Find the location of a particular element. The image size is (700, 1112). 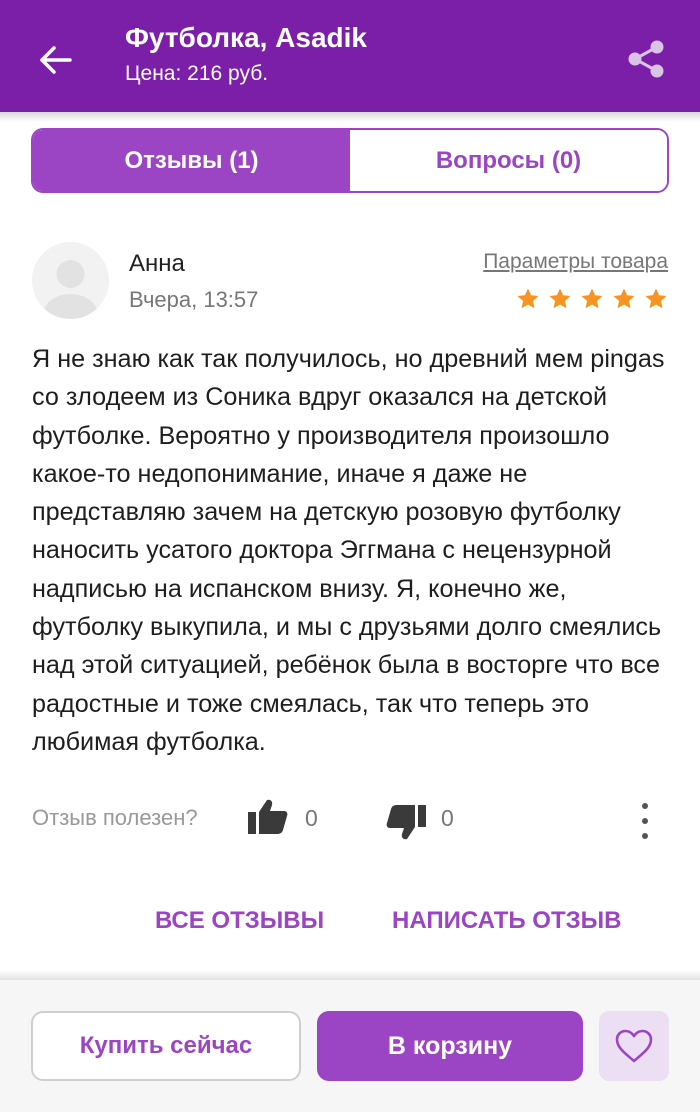

arrow-left-icon is located at coordinates (56, 60).